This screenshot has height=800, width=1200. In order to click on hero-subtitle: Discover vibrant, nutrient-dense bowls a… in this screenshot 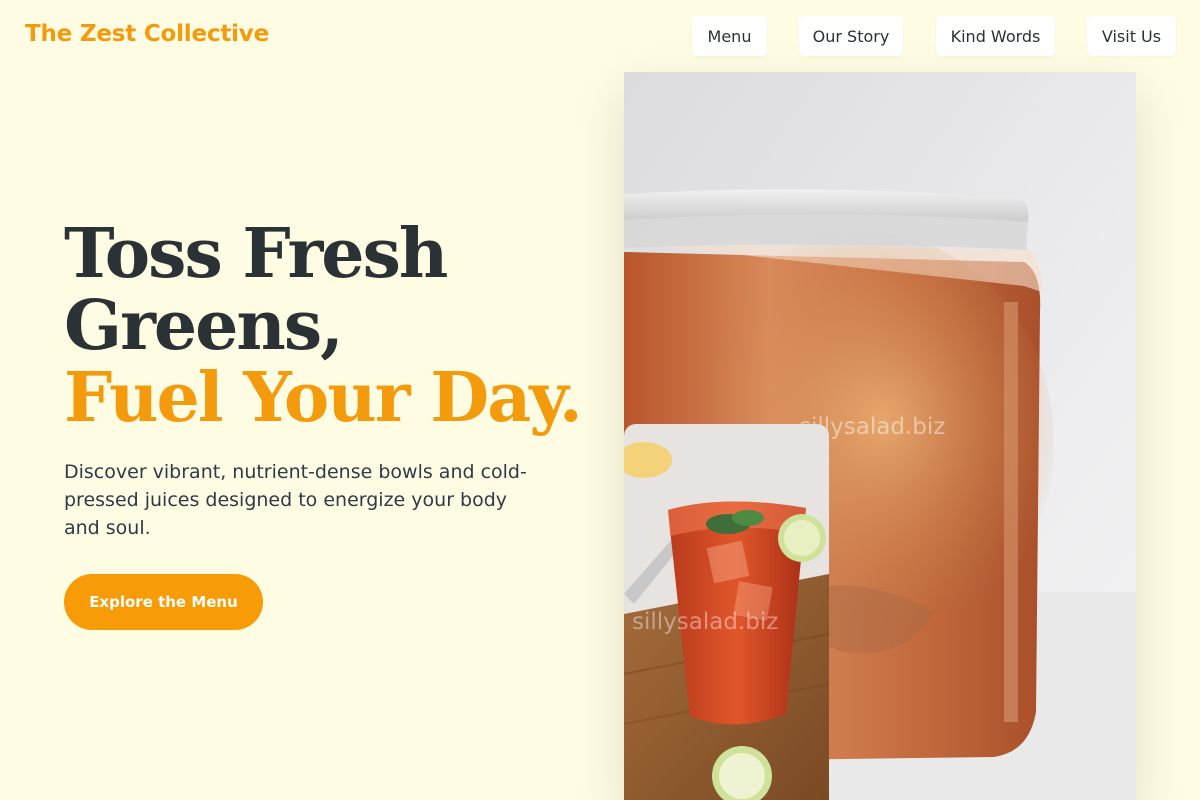, I will do `click(295, 500)`.